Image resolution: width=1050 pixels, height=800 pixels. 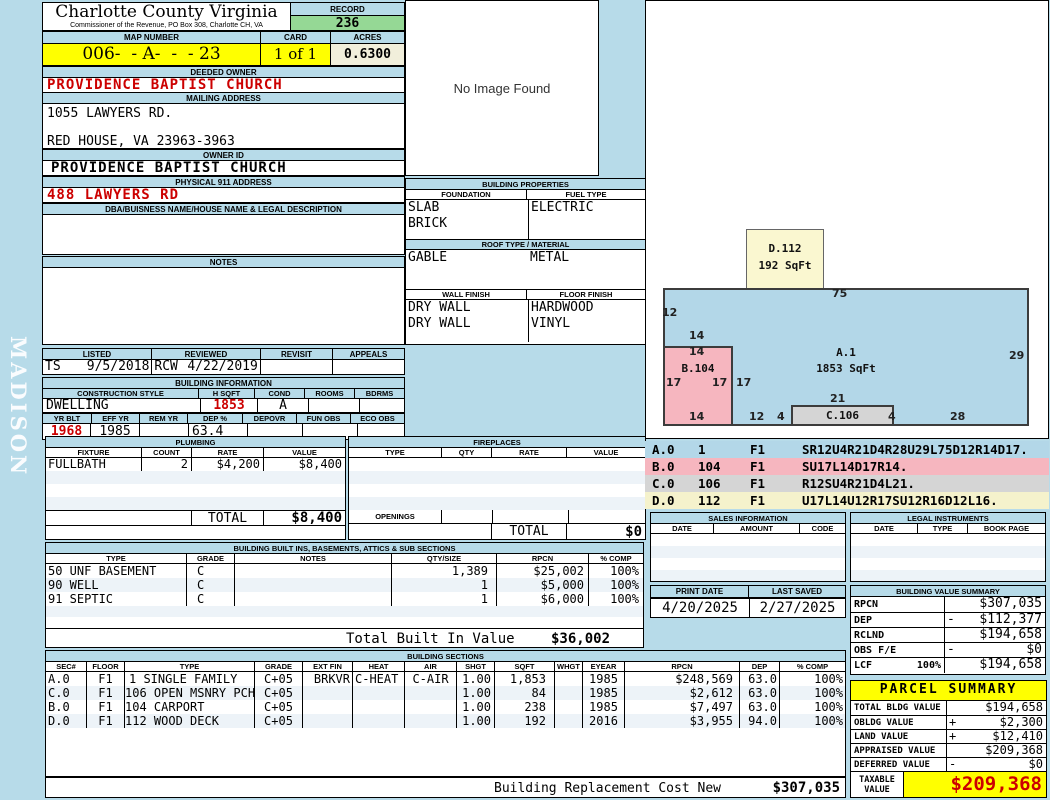 What do you see at coordinates (1010, 619) in the screenshot?
I see `summary-value: $112,377` at bounding box center [1010, 619].